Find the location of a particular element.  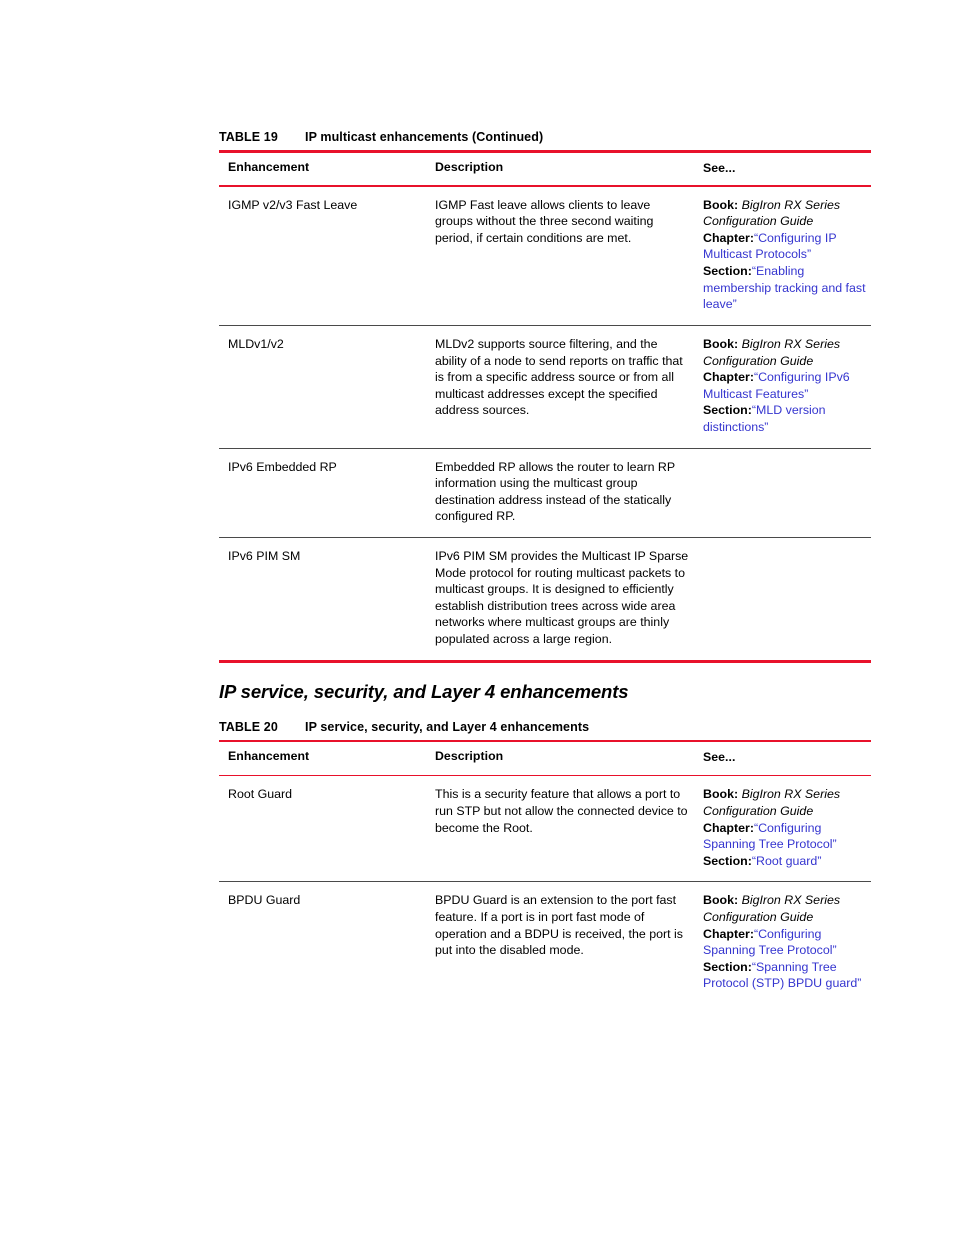

cell-enhancement: IPv6 Embedded RP is located at coordinates (282, 466).